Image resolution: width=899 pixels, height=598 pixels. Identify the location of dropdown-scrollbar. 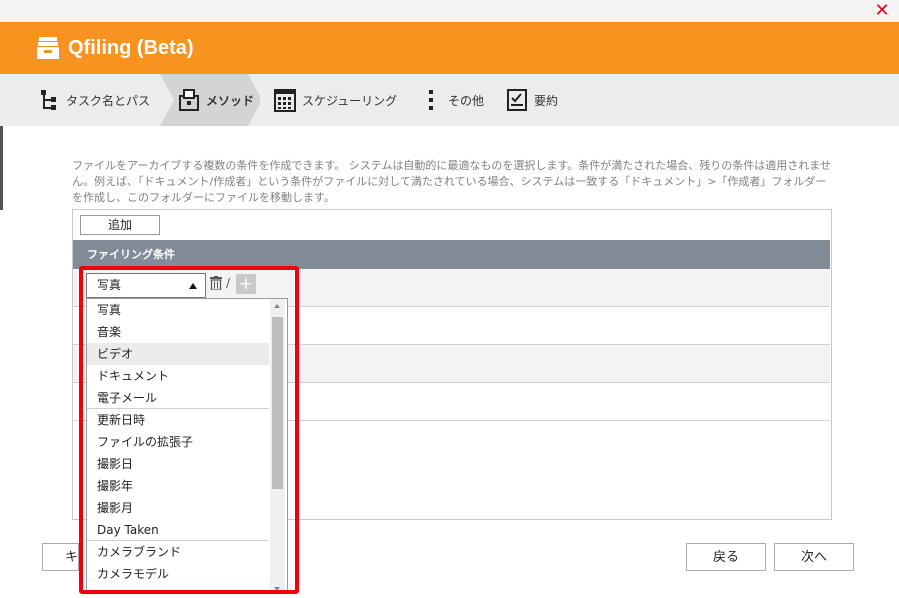
(277, 446).